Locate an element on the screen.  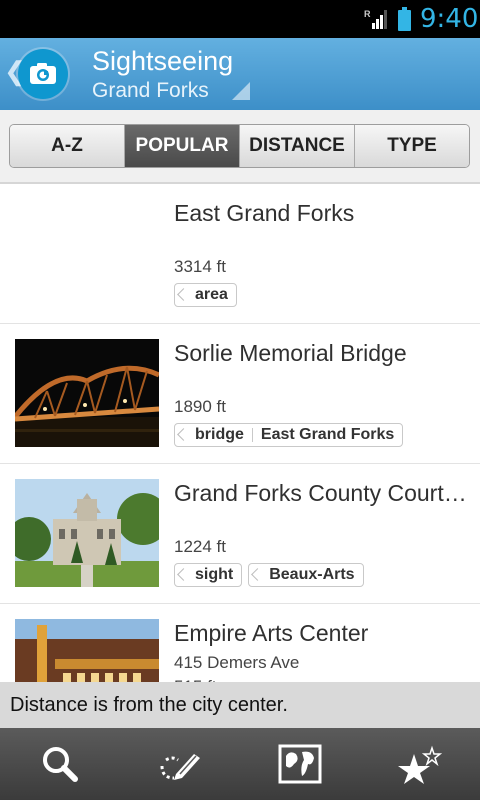
item-distance: 1890 ft is located at coordinates (200, 406).